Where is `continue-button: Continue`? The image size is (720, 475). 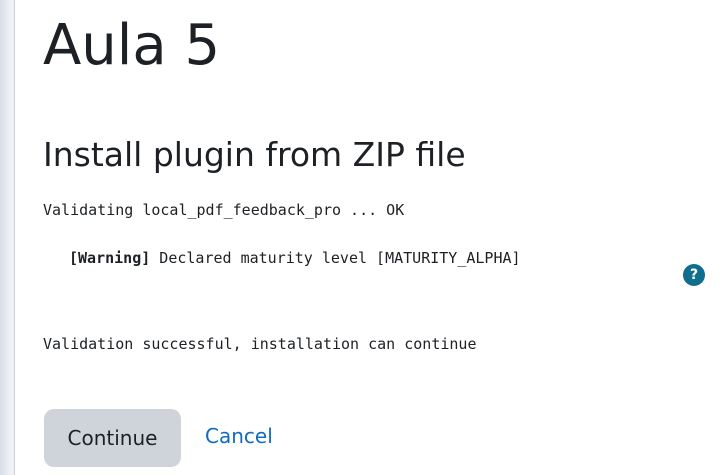
continue-button: Continue is located at coordinates (112, 438).